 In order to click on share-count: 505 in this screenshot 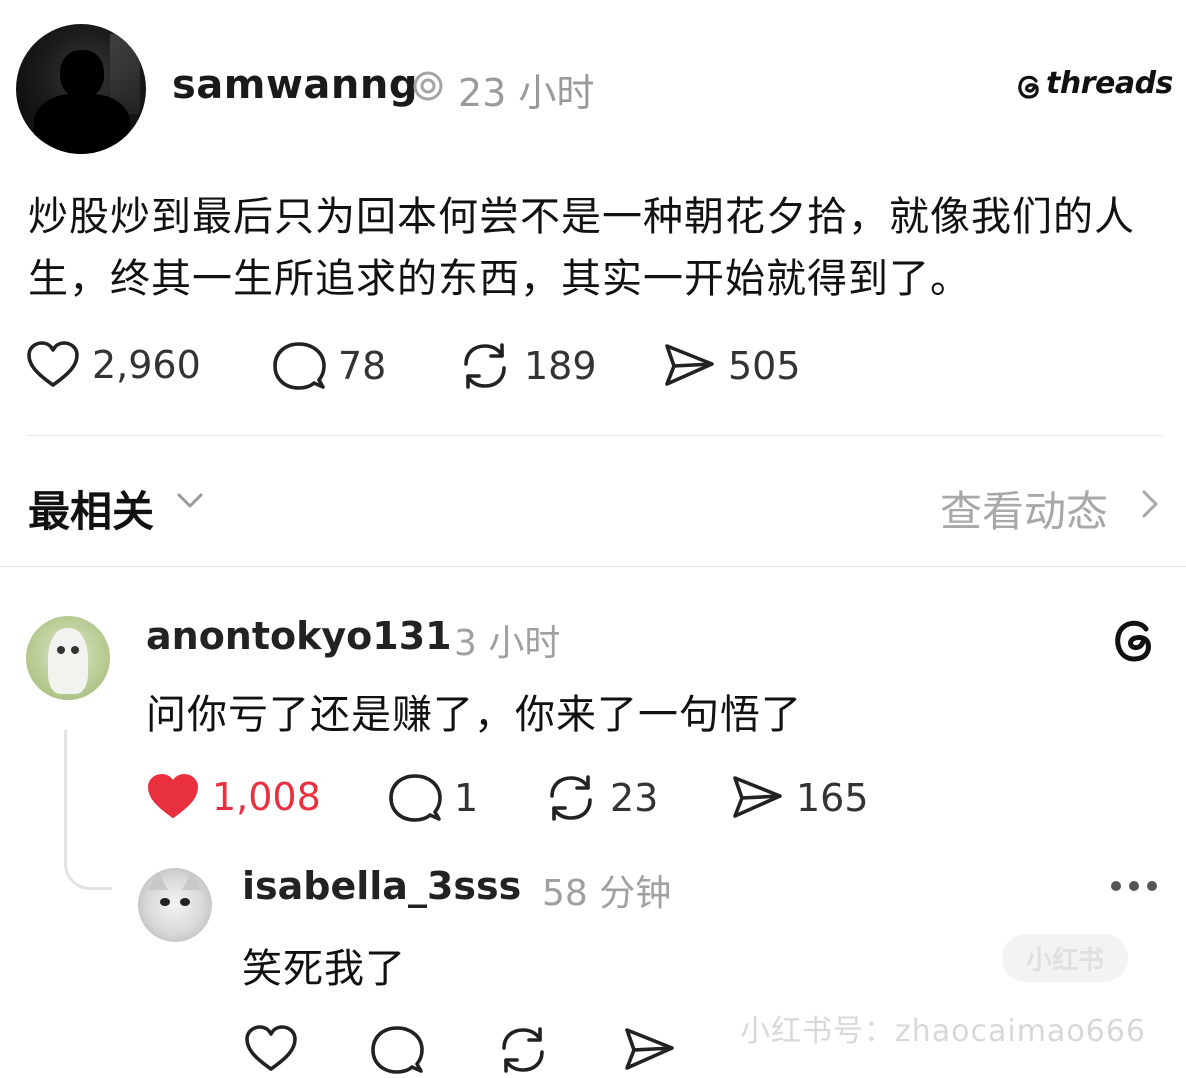, I will do `click(764, 366)`.